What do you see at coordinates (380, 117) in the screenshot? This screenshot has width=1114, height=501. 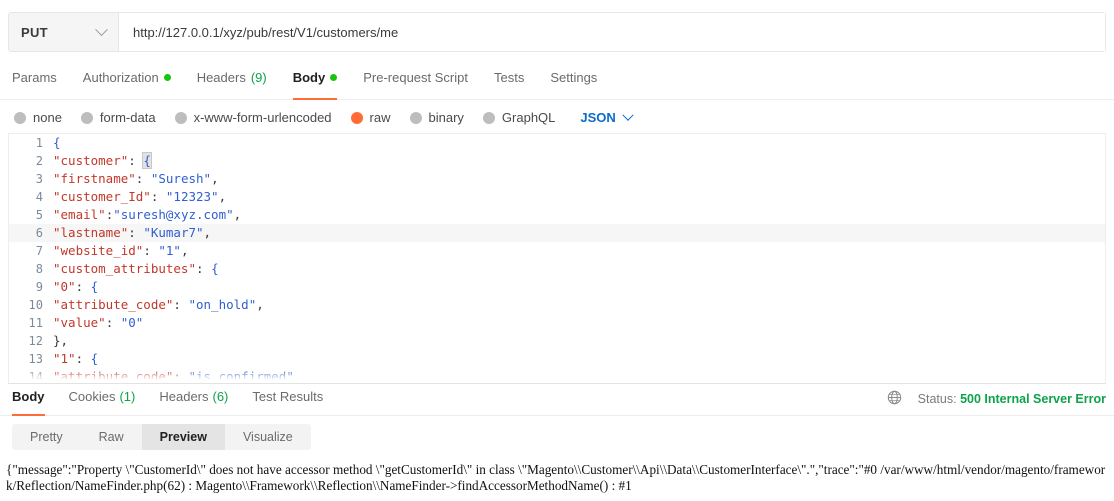 I see `body-type-label: raw` at bounding box center [380, 117].